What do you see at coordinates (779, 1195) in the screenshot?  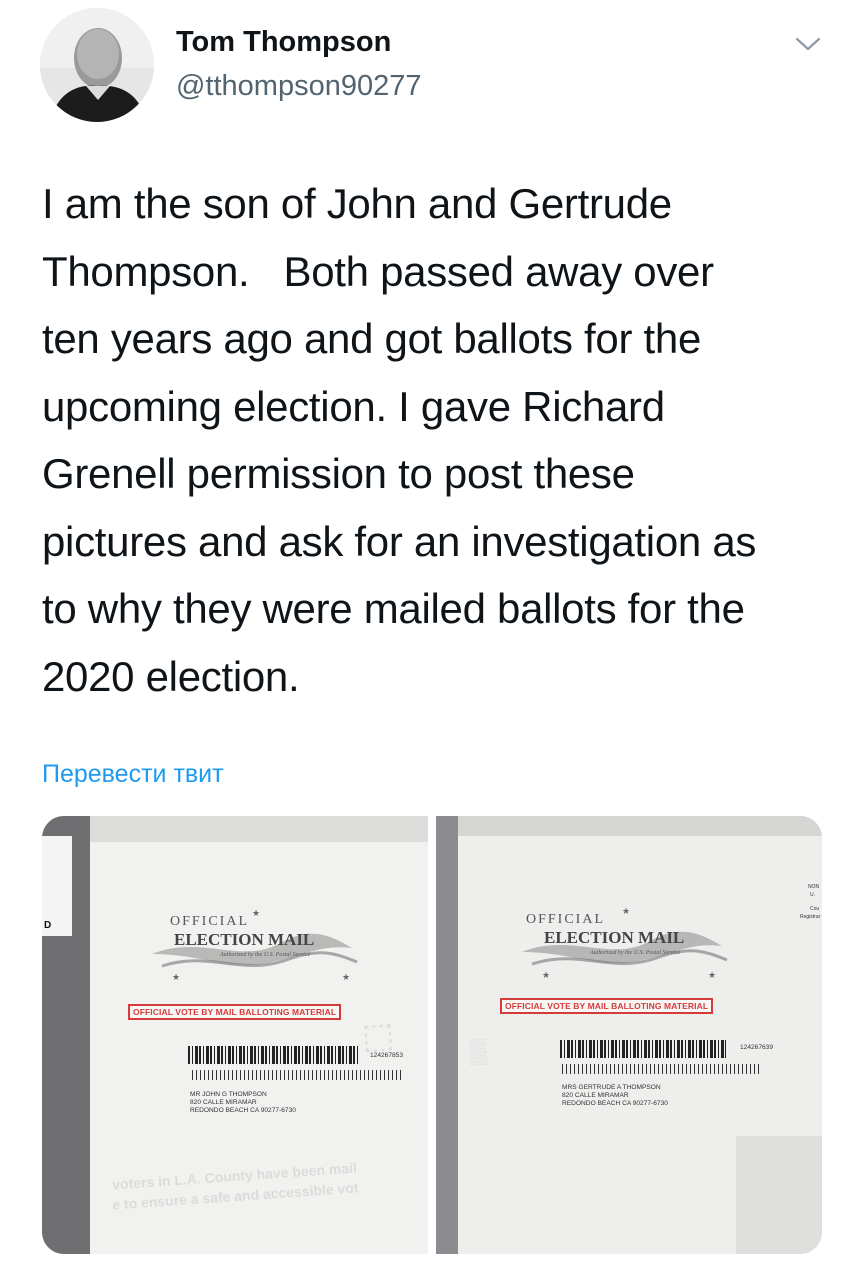 I see `envelope-shadow` at bounding box center [779, 1195].